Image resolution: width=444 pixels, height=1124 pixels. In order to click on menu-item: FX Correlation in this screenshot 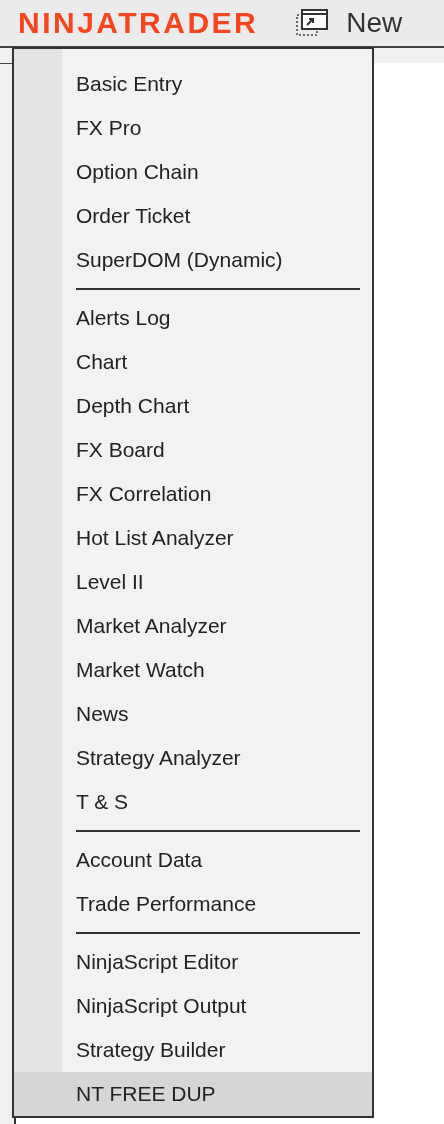, I will do `click(193, 494)`.